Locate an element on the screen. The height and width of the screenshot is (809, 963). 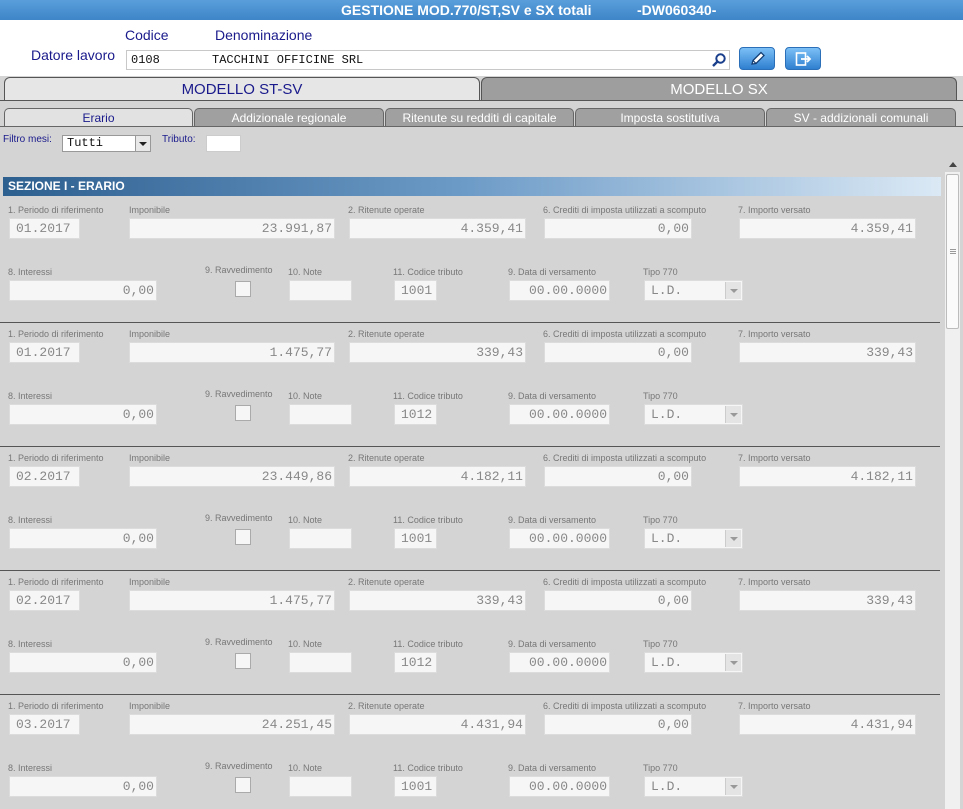
ritenute-label: 2. Ritenute operate is located at coordinates (386, 210).